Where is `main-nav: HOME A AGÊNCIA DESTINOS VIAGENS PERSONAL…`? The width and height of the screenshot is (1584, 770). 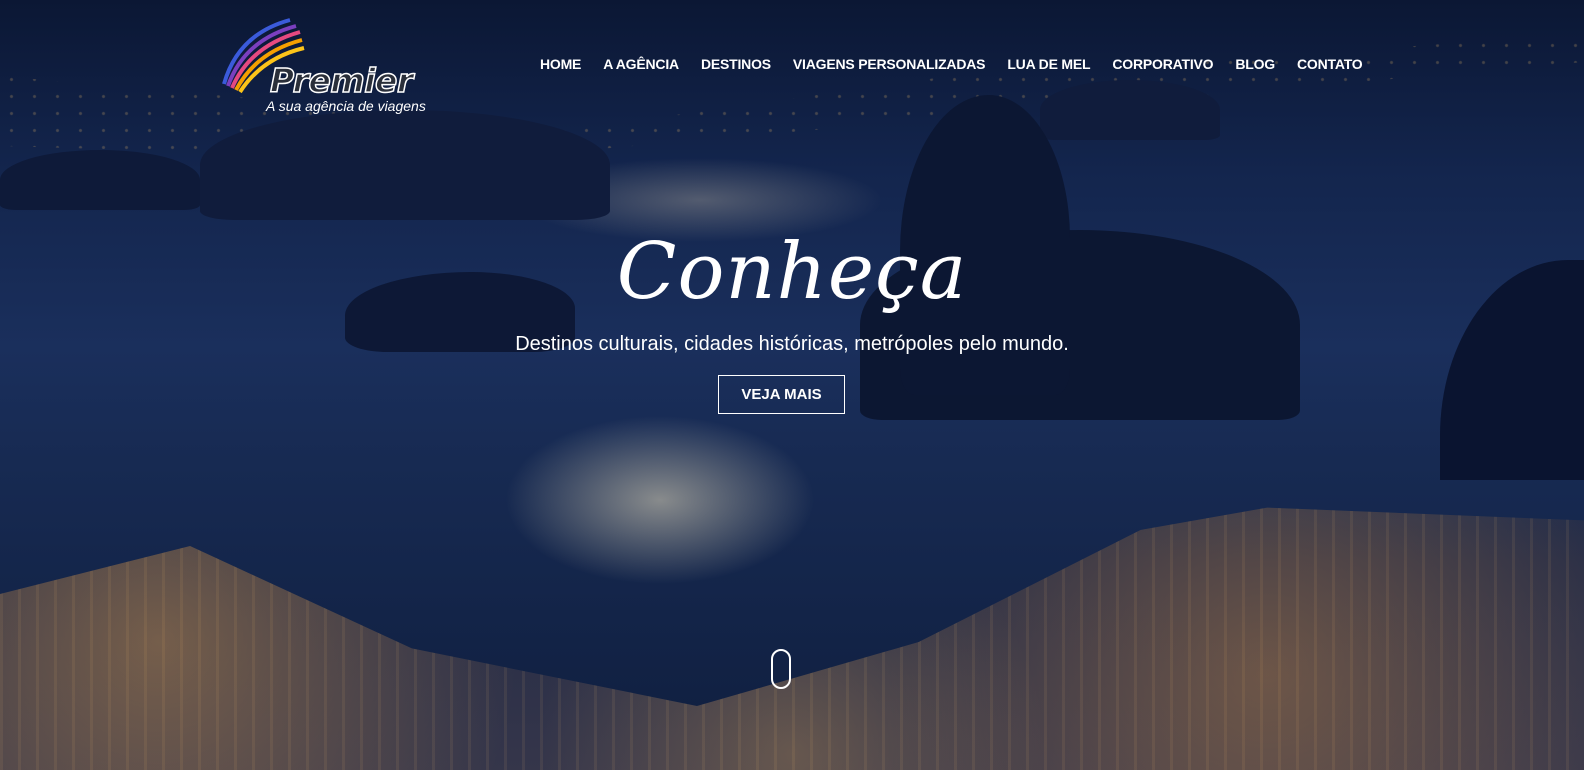
main-nav: HOME A AGÊNCIA DESTINOS VIAGENS PERSONAL… is located at coordinates (962, 64).